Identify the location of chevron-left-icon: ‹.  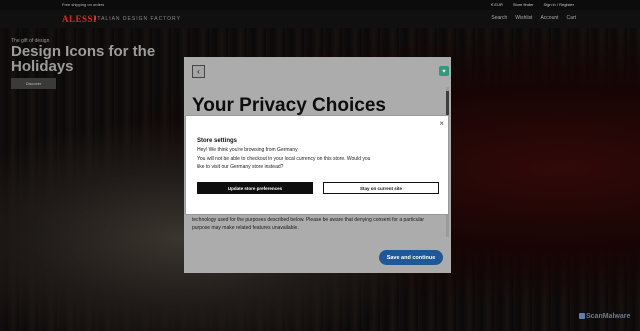
(198, 71).